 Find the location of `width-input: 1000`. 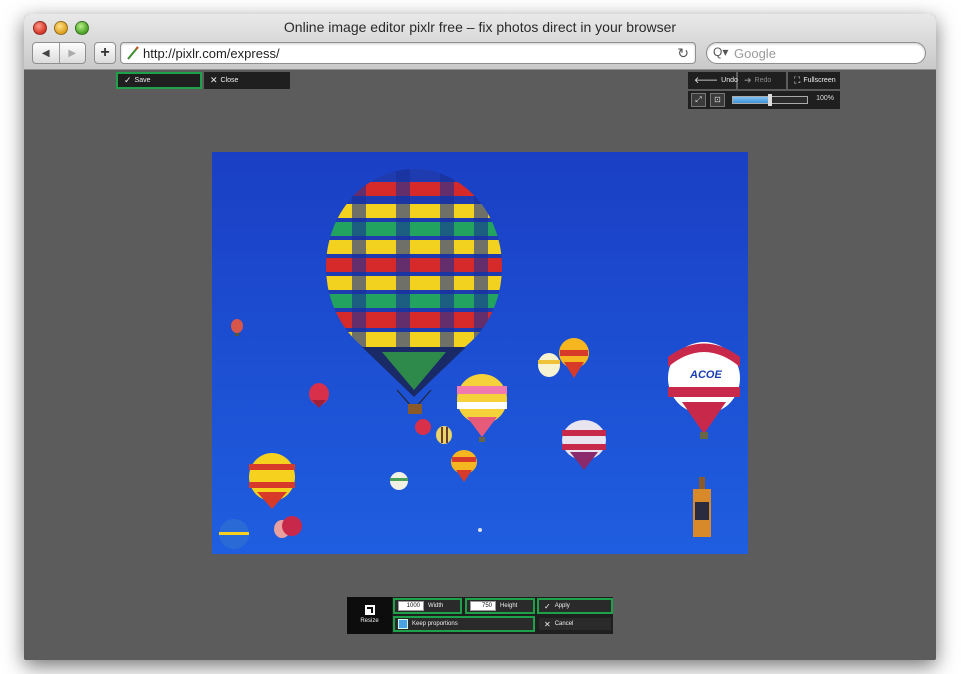

width-input: 1000 is located at coordinates (411, 606).